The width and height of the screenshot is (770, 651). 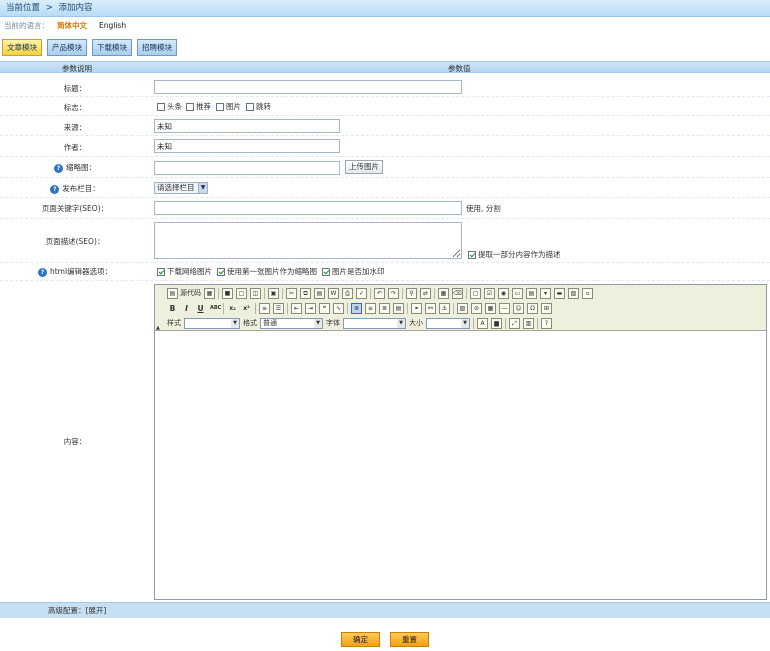 What do you see at coordinates (587, 293) in the screenshot?
I see `hidden-field-icon: ▫` at bounding box center [587, 293].